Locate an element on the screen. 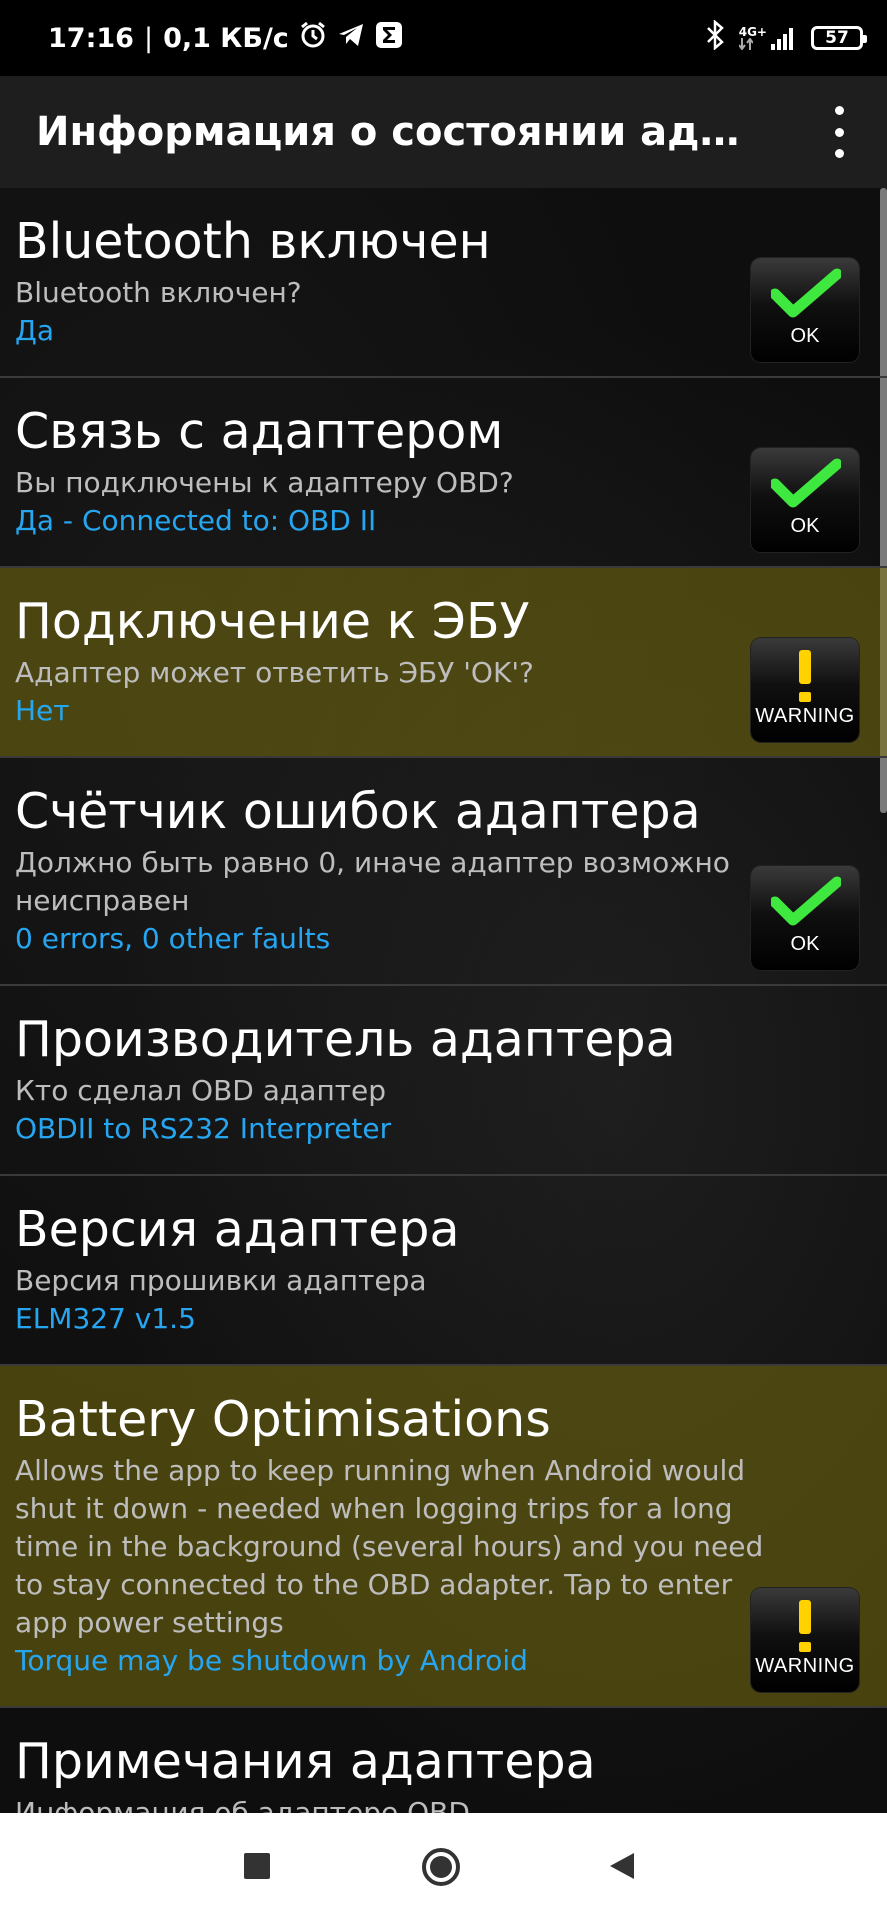 The width and height of the screenshot is (887, 1920). item-description: Информация об адаптере OBD is located at coordinates (242, 1804).